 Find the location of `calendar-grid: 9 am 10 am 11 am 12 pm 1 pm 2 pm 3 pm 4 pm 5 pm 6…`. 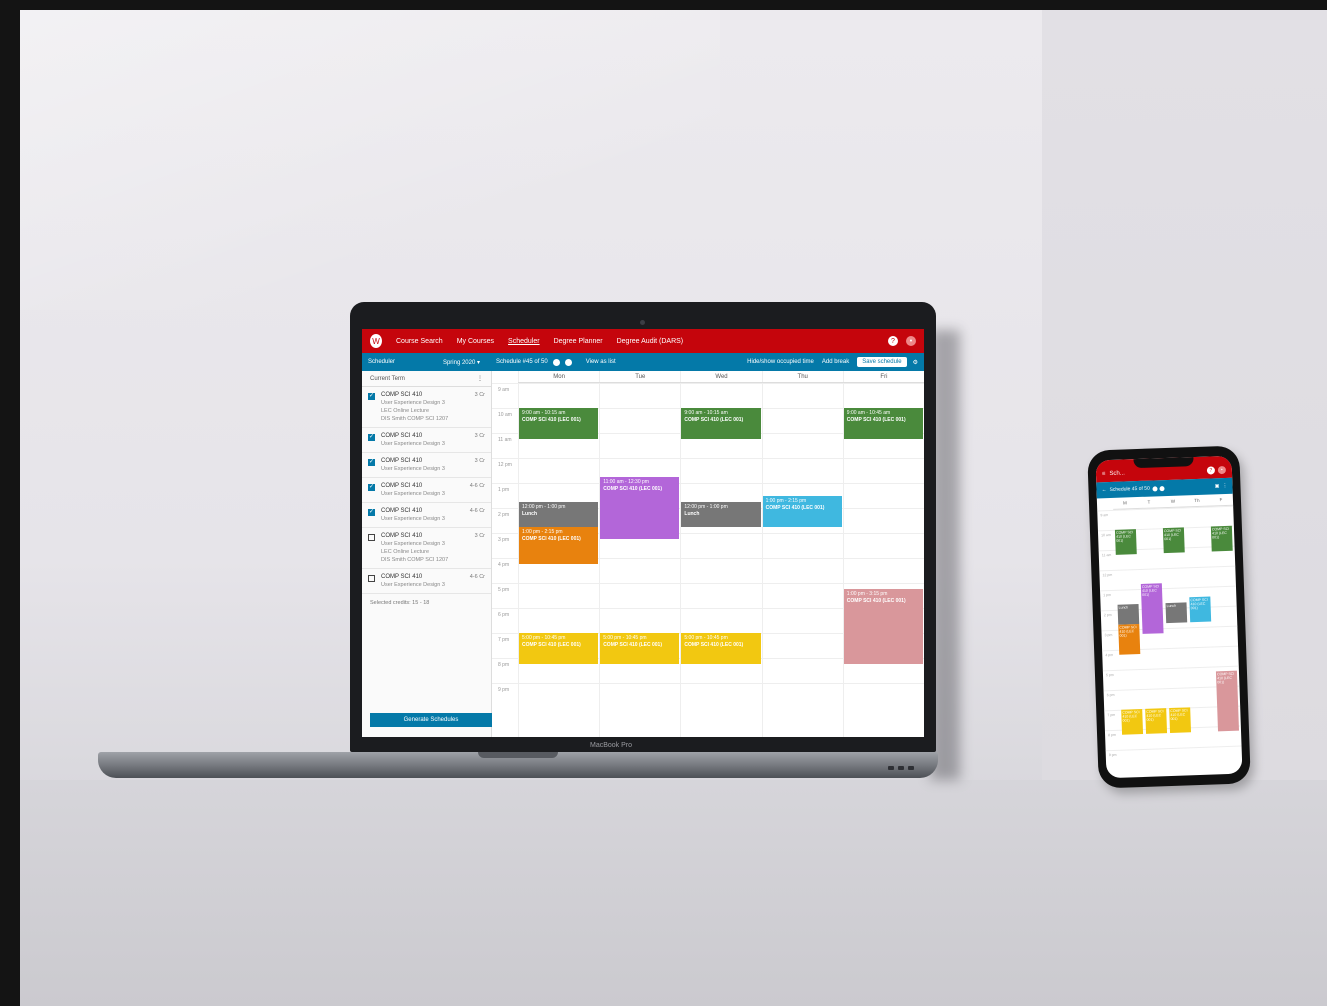

calendar-grid: 9 am 10 am 11 am 12 pm 1 pm 2 pm 3 pm 4 pm 5 pm 6… is located at coordinates (708, 560).